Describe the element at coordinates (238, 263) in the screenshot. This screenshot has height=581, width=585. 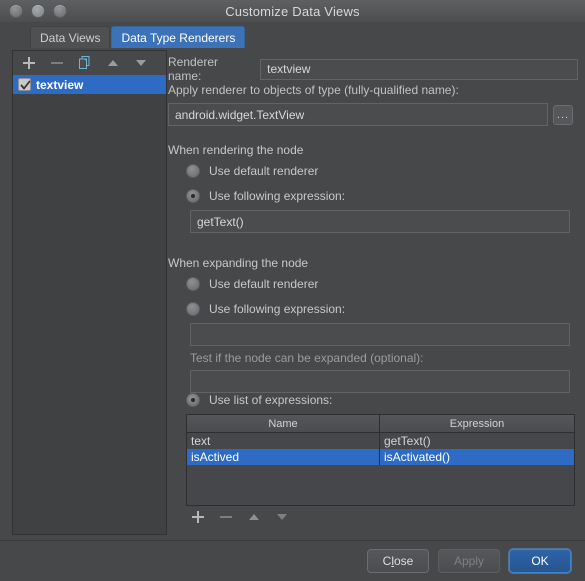
I see `expanding-section-title: When expanding the node` at that location.